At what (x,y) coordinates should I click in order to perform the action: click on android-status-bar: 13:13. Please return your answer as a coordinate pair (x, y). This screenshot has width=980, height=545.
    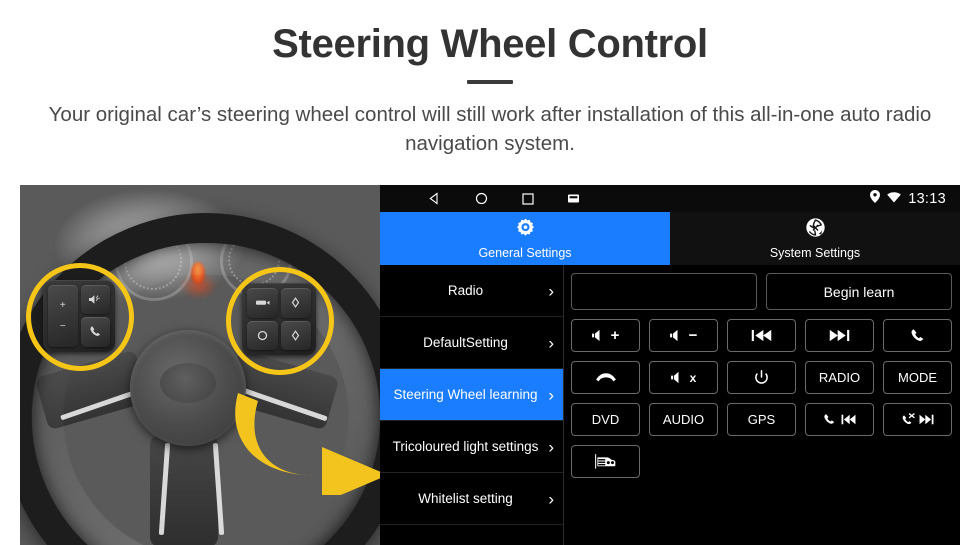
    Looking at the image, I should click on (670, 198).